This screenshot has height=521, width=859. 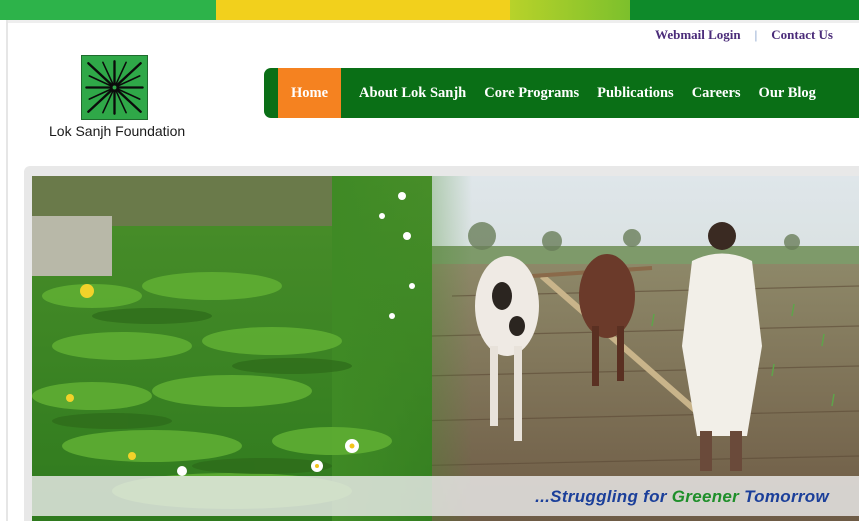 I want to click on banner-tagline: ...Struggling for Greener Tomorrow, so click(x=682, y=497).